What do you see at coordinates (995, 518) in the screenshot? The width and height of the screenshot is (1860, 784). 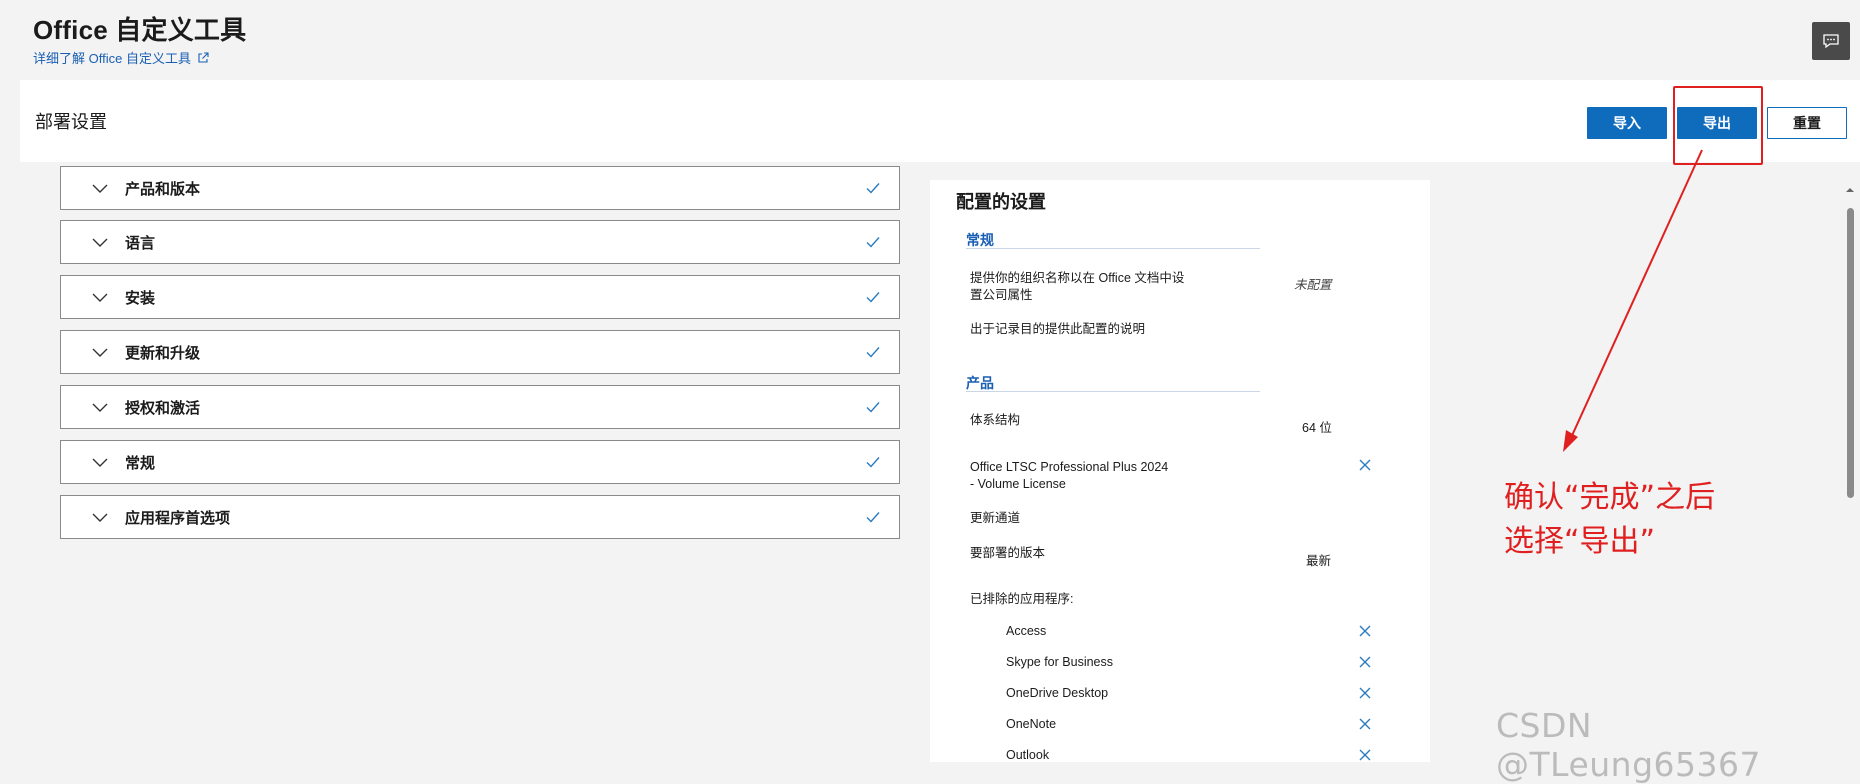 I see `update-channel-label: 更新通道` at bounding box center [995, 518].